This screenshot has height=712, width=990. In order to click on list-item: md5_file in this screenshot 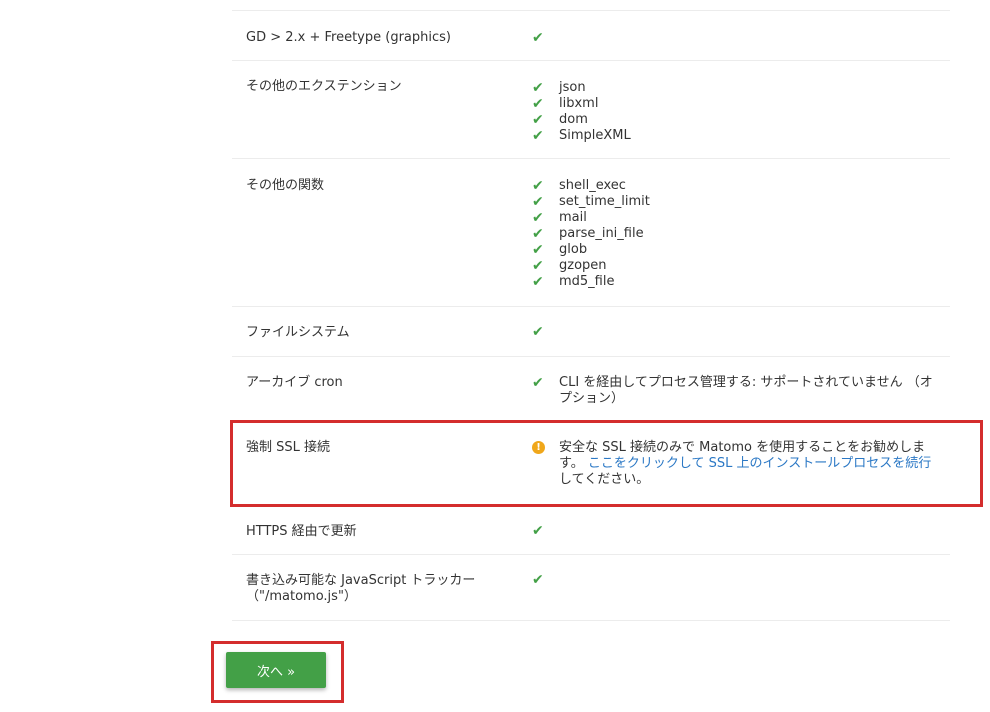, I will do `click(587, 281)`.